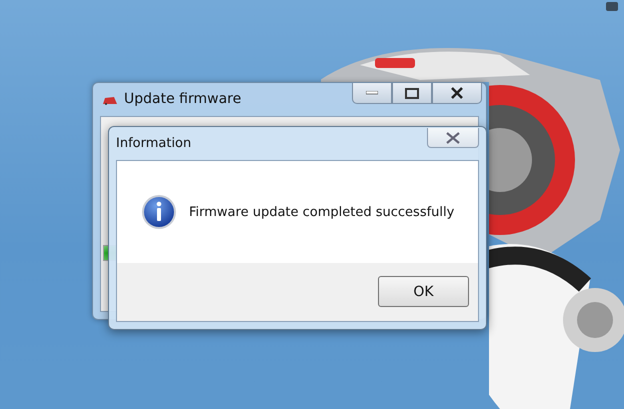 The width and height of the screenshot is (624, 409). I want to click on maximize-icon, so click(412, 93).